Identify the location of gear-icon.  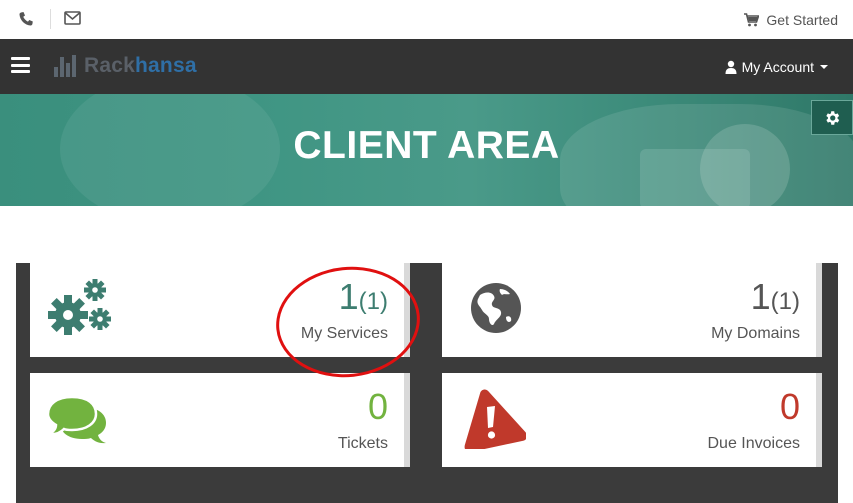
(833, 117).